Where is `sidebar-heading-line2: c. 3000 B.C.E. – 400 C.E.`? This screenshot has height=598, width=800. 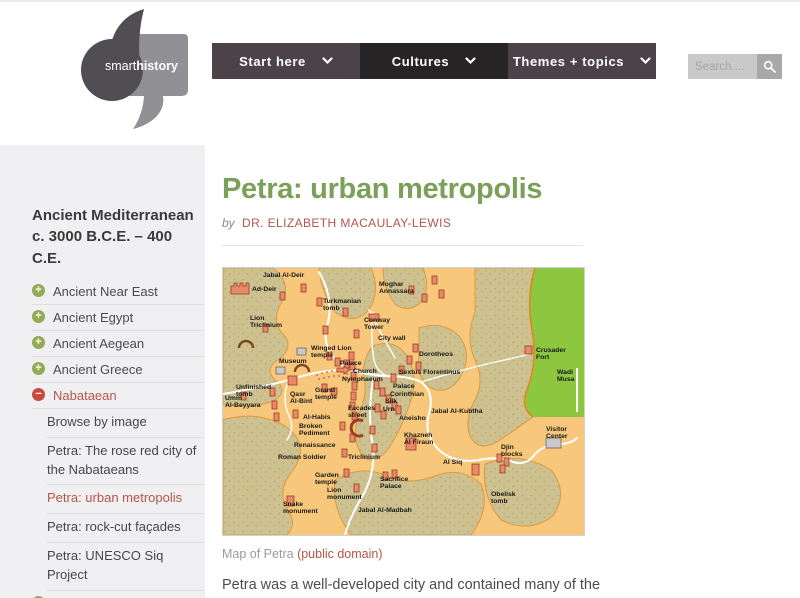
sidebar-heading-line2: c. 3000 B.C.E. – 400 C.E. is located at coordinates (102, 247).